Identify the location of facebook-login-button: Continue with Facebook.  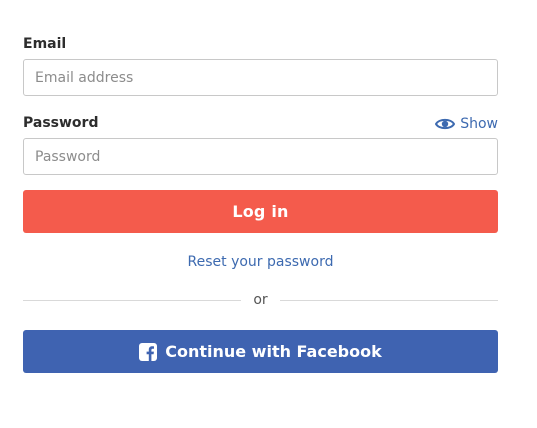
(260, 351).